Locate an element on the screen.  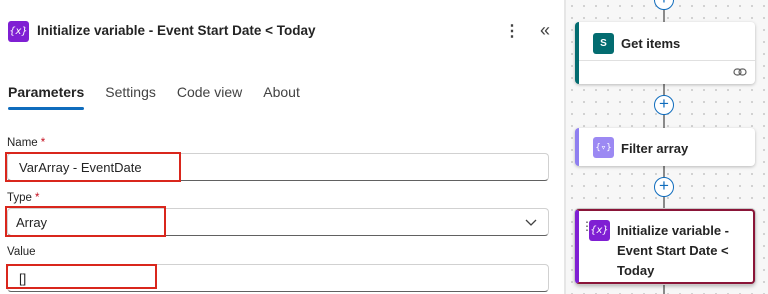
tab-about: About is located at coordinates (281, 99).